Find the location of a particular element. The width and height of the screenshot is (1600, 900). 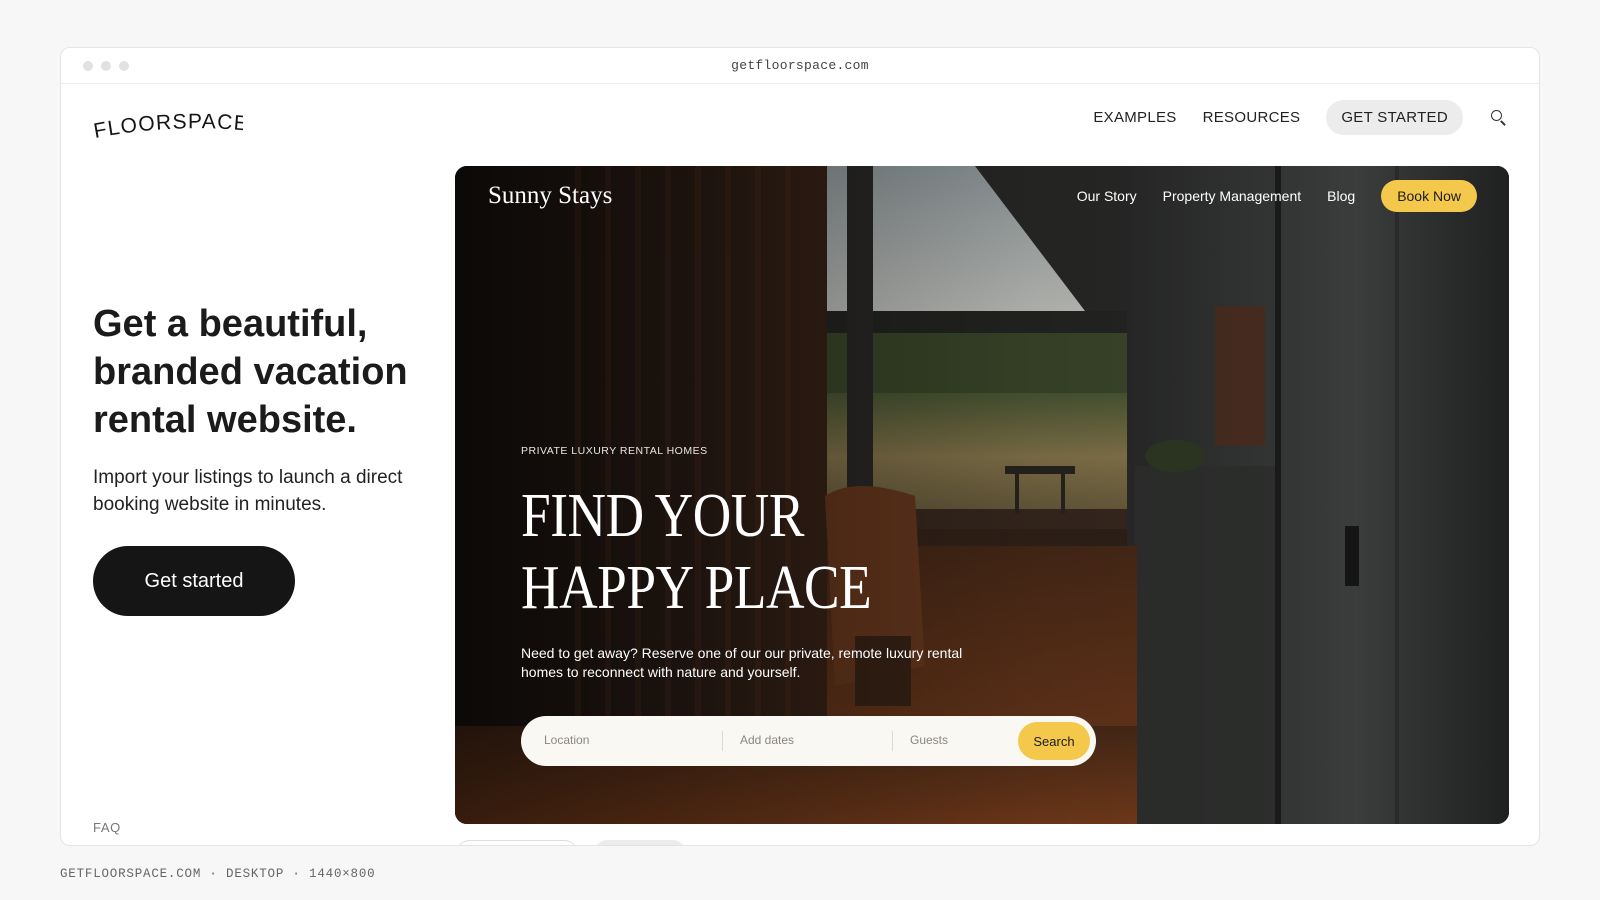

svg-text: FLOORSPACE is located at coordinates (168, 126).